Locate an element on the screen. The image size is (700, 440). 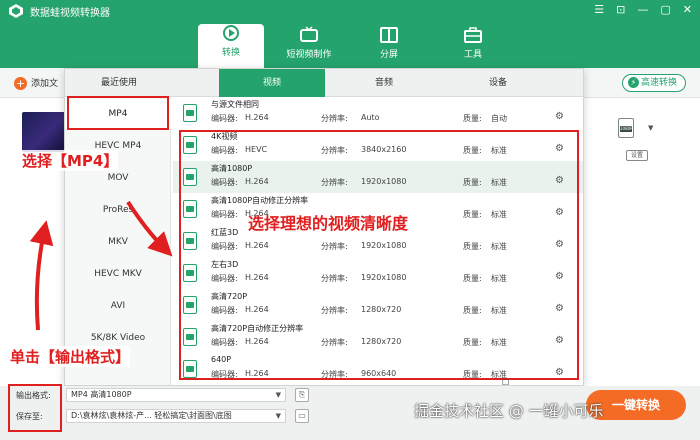
format-item-avi: AVI is located at coordinates (118, 306).